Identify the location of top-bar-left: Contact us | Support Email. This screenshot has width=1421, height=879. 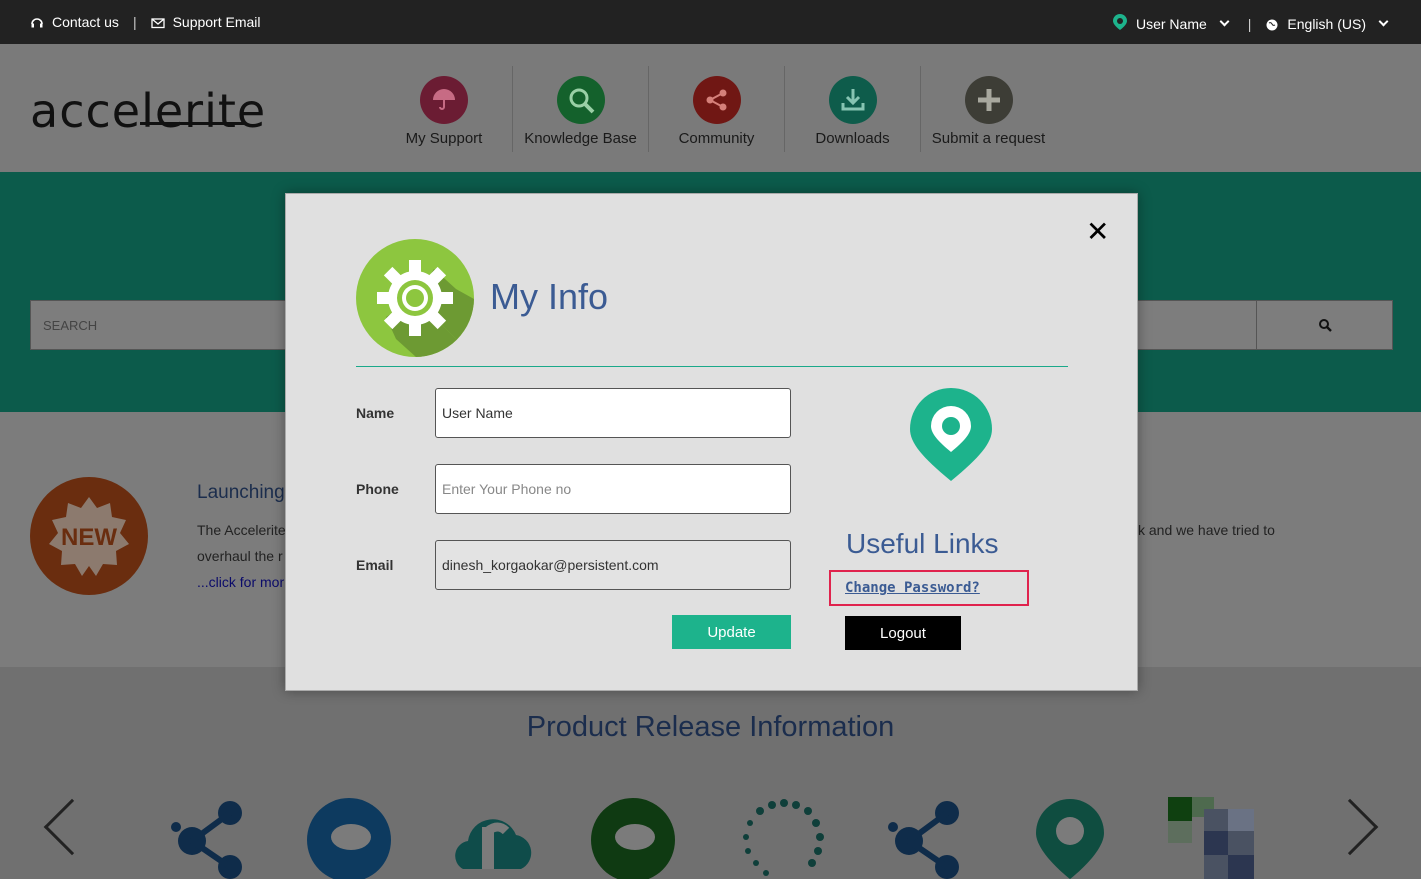
(145, 22).